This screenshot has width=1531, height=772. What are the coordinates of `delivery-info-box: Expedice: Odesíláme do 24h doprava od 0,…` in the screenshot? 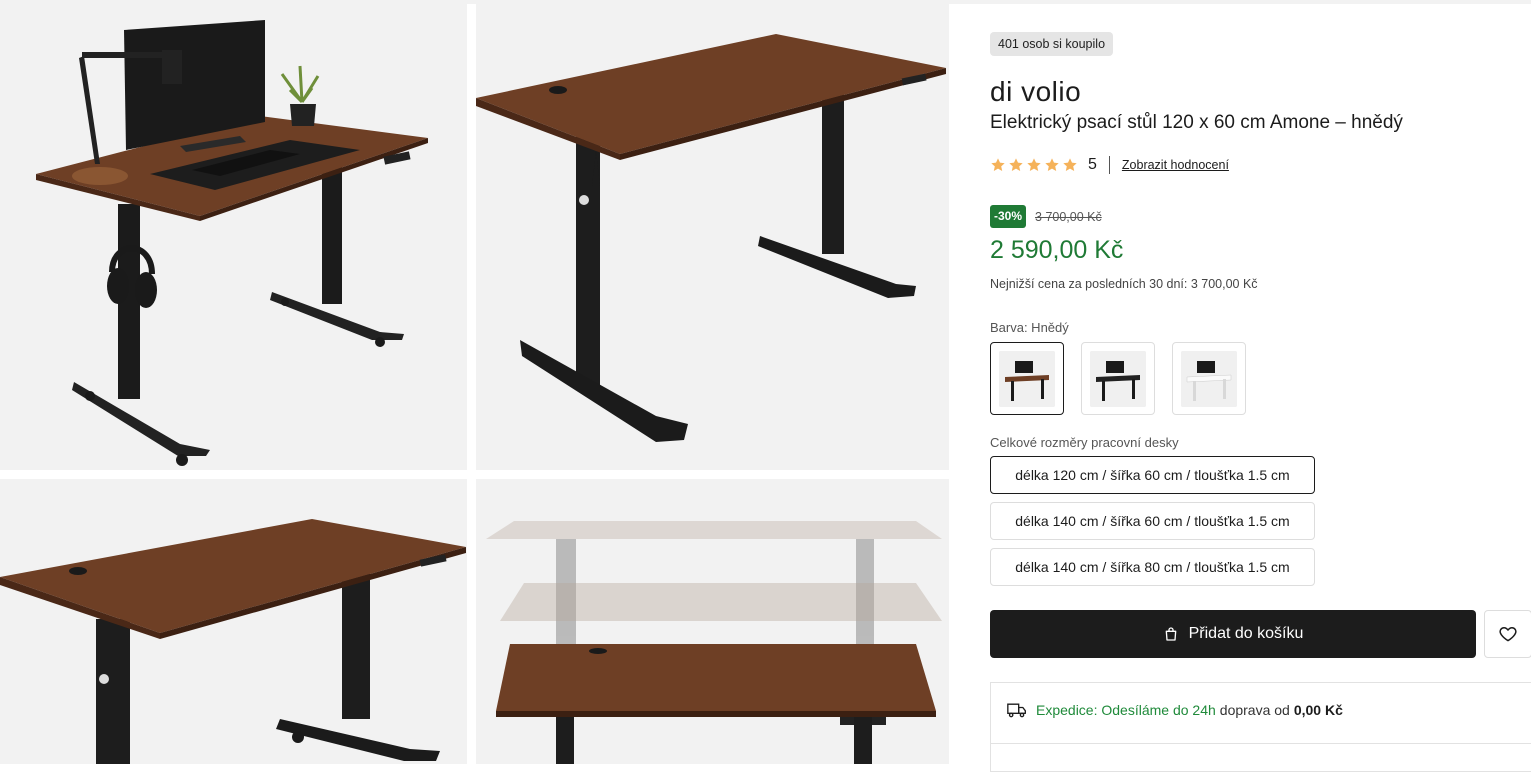 It's located at (1260, 727).